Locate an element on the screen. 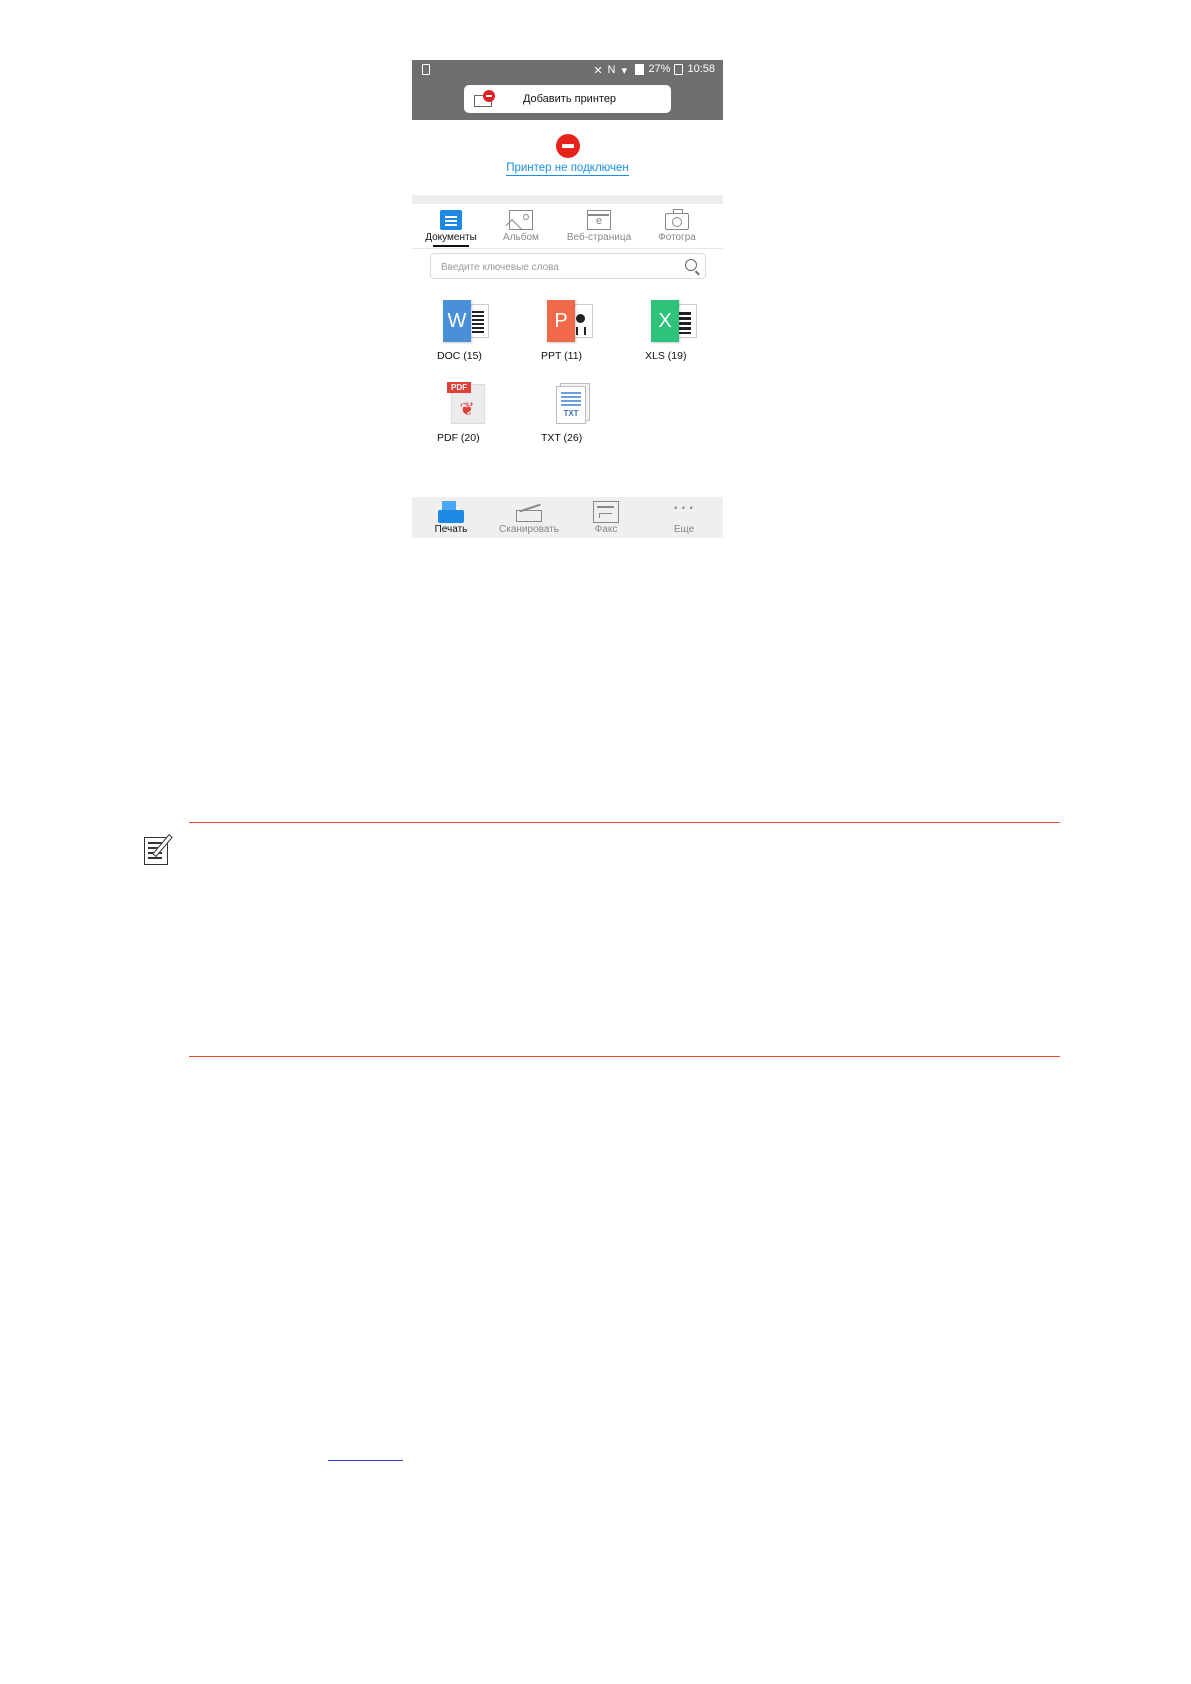  file-type-xls: X XLS (19) is located at coordinates (674, 331).